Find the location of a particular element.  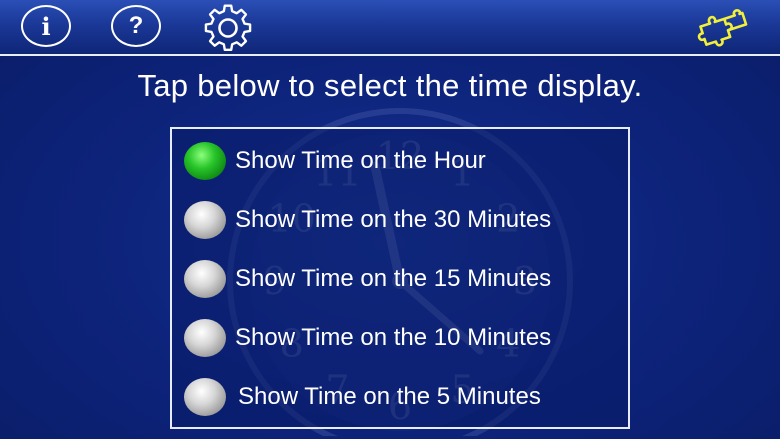

option-label: Show Time on the 5 Minutes is located at coordinates (389, 396).